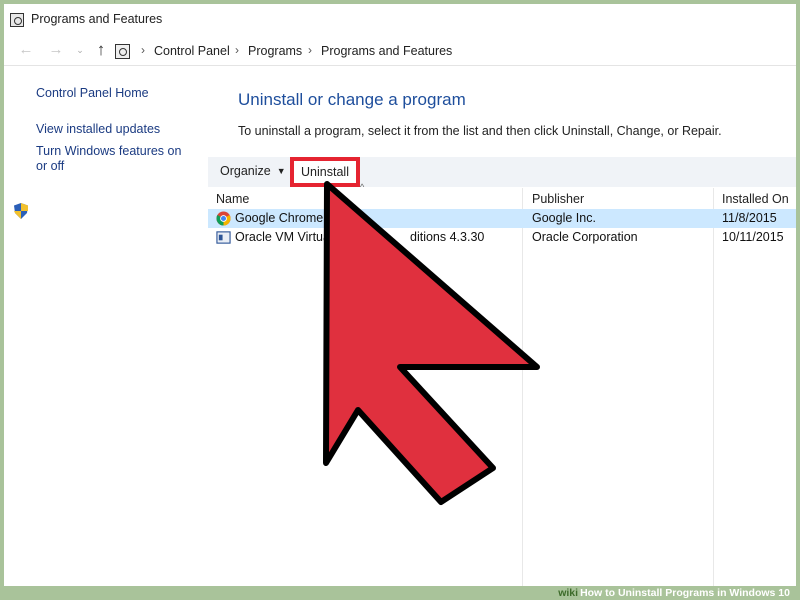 The image size is (800, 600). Describe the element at coordinates (223, 218) in the screenshot. I see `chrome-icon` at that location.